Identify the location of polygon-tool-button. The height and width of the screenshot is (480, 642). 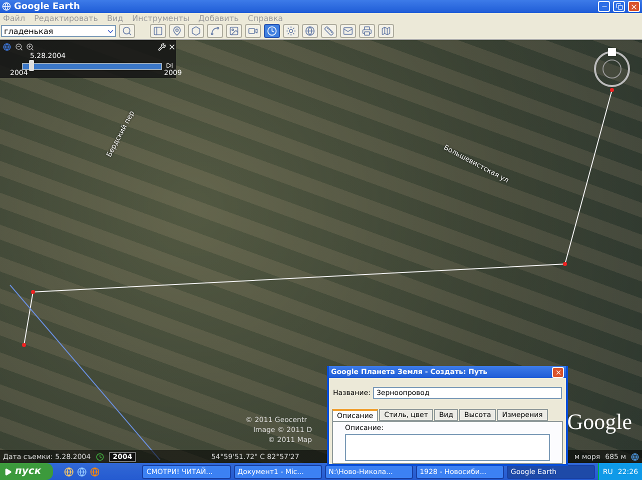
(196, 31).